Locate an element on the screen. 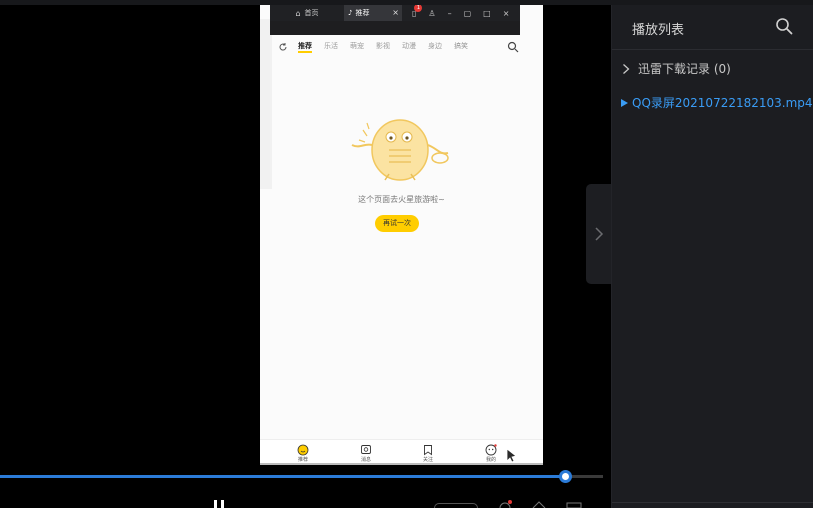 Image resolution: width=813 pixels, height=508 pixels. category-item: 萌宠 is located at coordinates (357, 46).